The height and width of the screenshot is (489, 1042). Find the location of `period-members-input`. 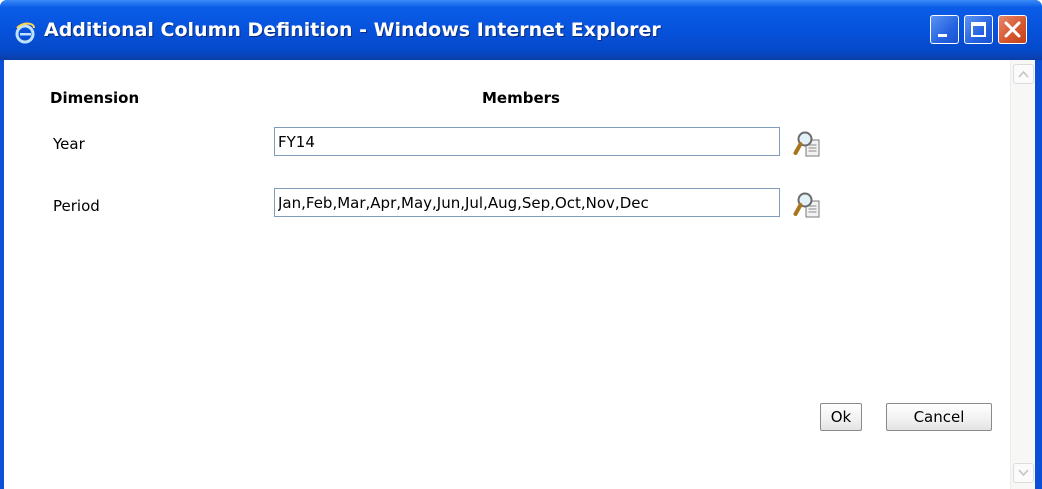

period-members-input is located at coordinates (527, 202).